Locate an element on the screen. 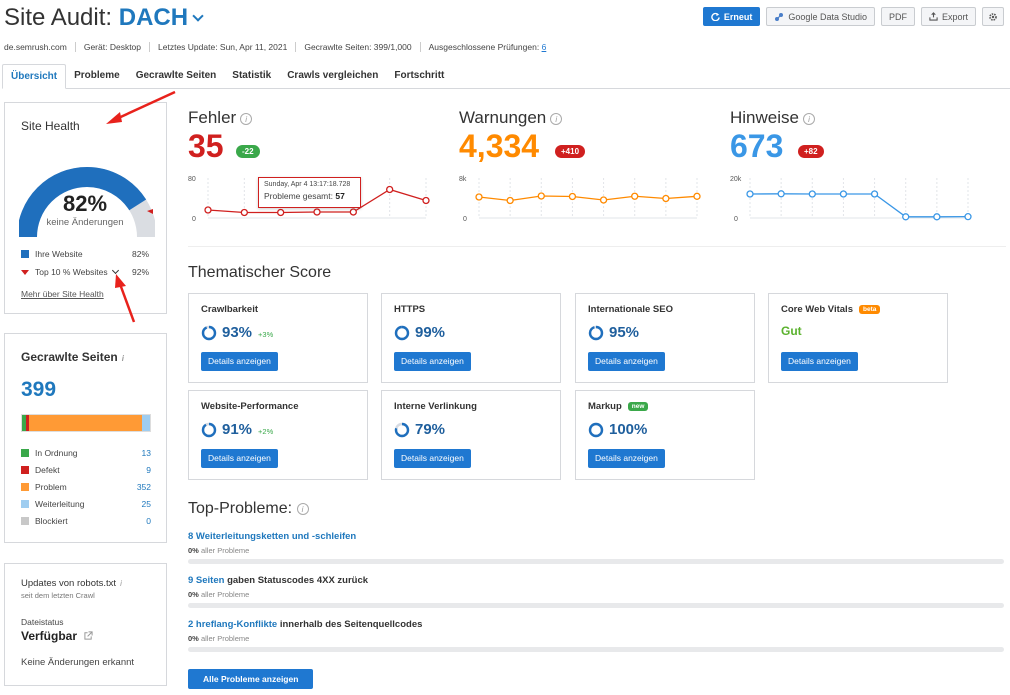 Image resolution: width=1010 pixels, height=695 pixels. export-label: Export is located at coordinates (954, 16).